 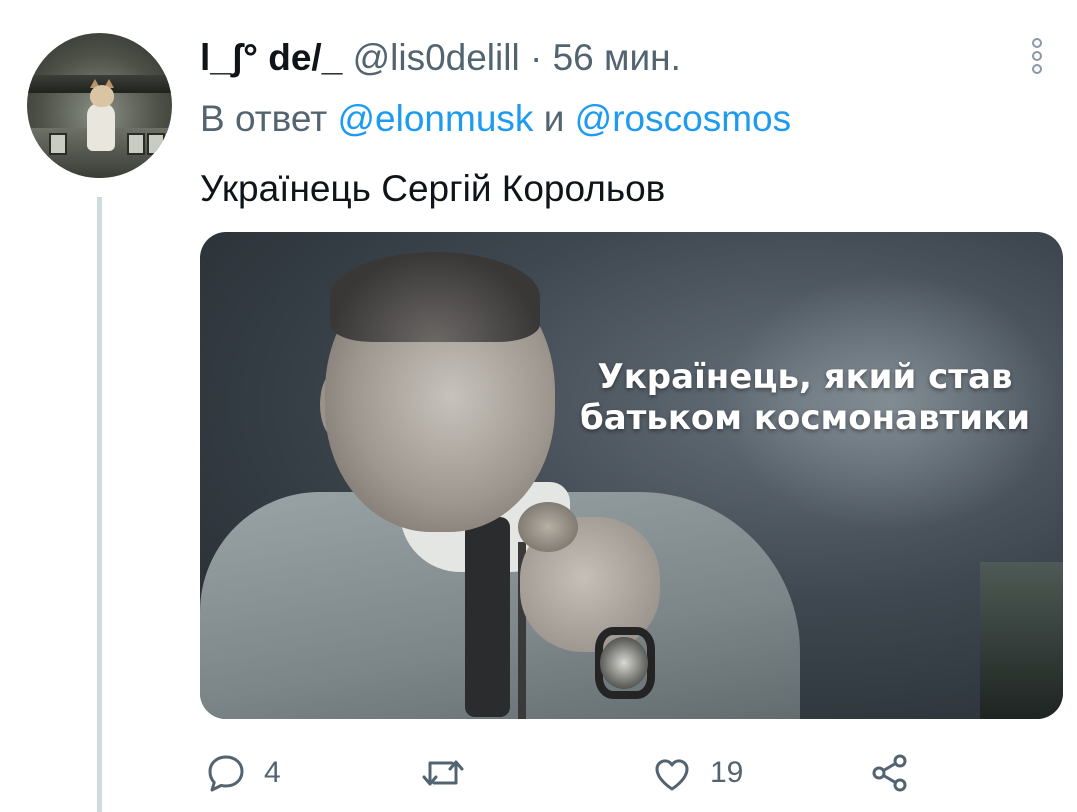 I want to click on image-caption-line: Українець, який став, so click(x=805, y=377).